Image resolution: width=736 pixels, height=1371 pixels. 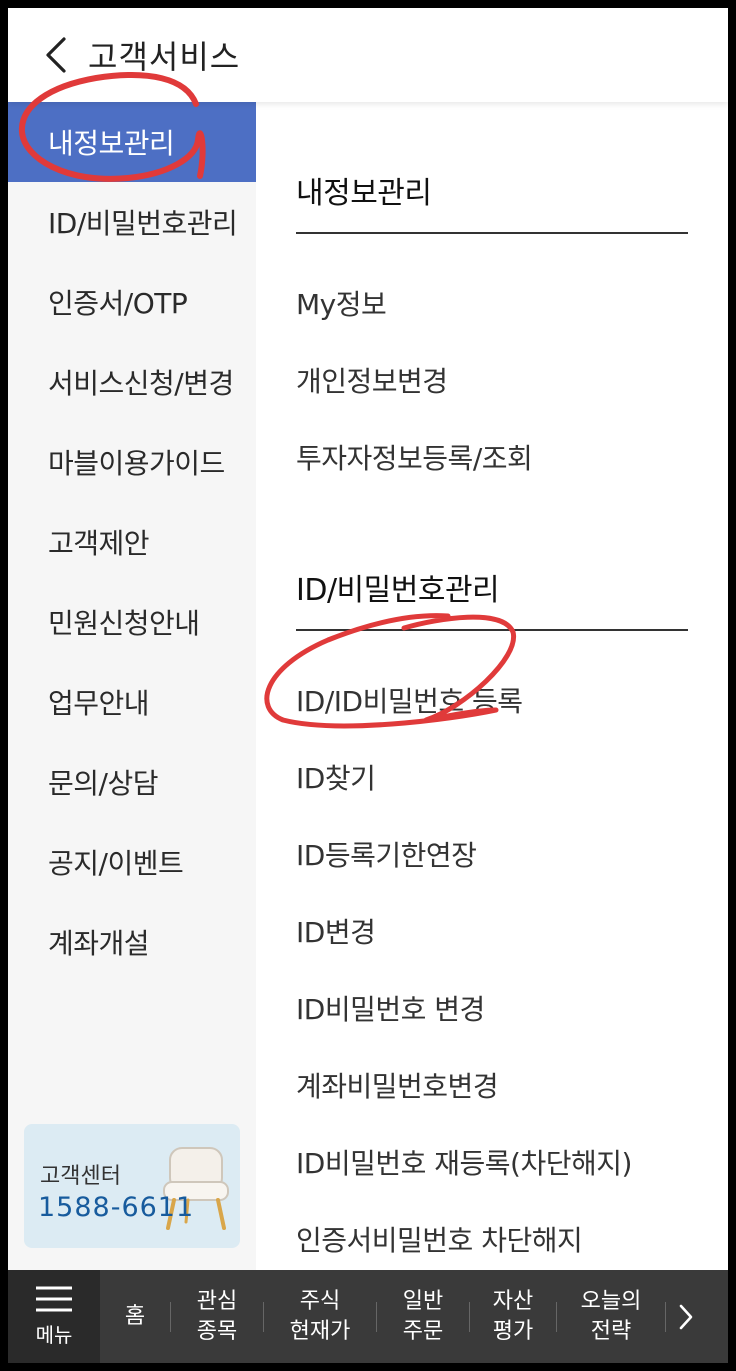 What do you see at coordinates (492, 456) in the screenshot?
I see `menu-item-investor-info: 투자자정보등록/조회` at bounding box center [492, 456].